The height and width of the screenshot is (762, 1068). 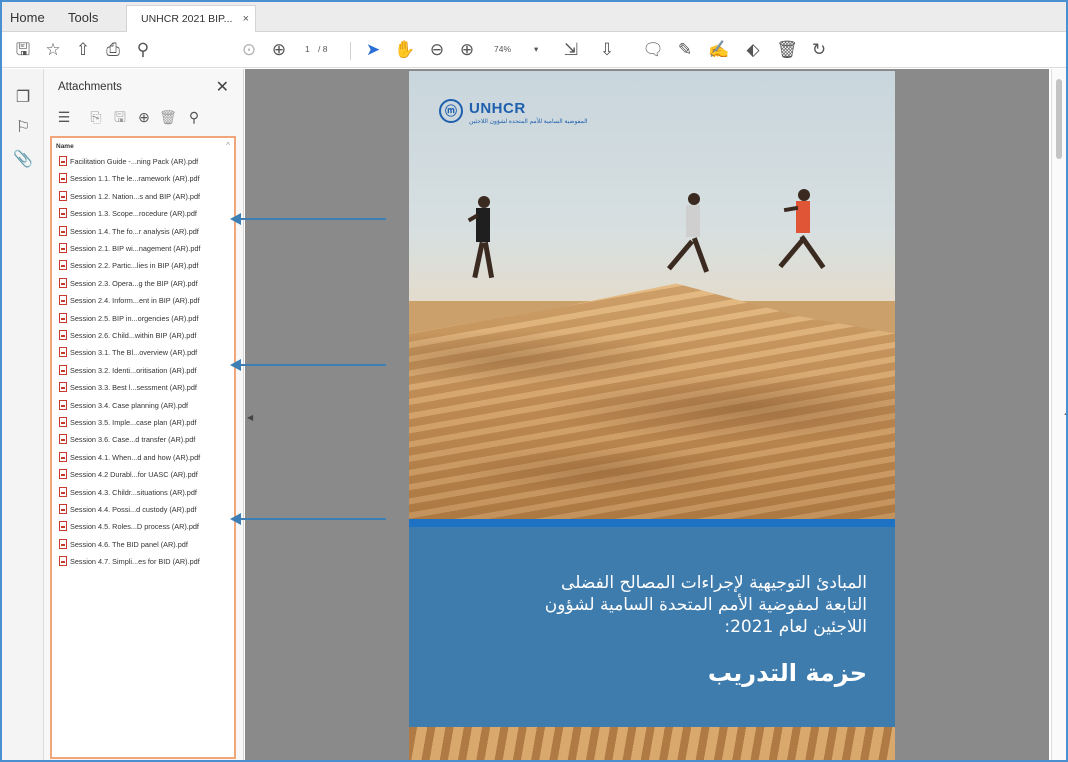 I want to click on attachment-item: Session 4.4. Possi...d custody (AR).pdf, so click(x=128, y=509).